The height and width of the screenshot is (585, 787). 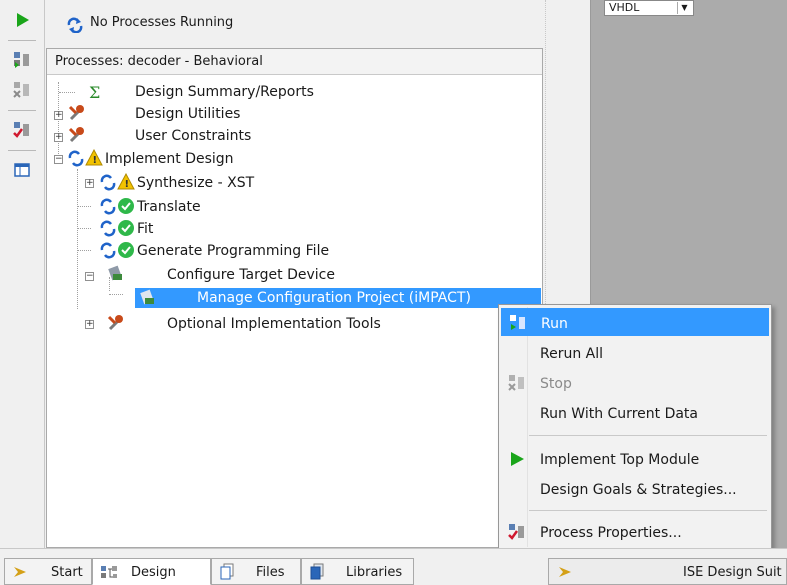 What do you see at coordinates (169, 207) in the screenshot?
I see `tree-item-label: Translate` at bounding box center [169, 207].